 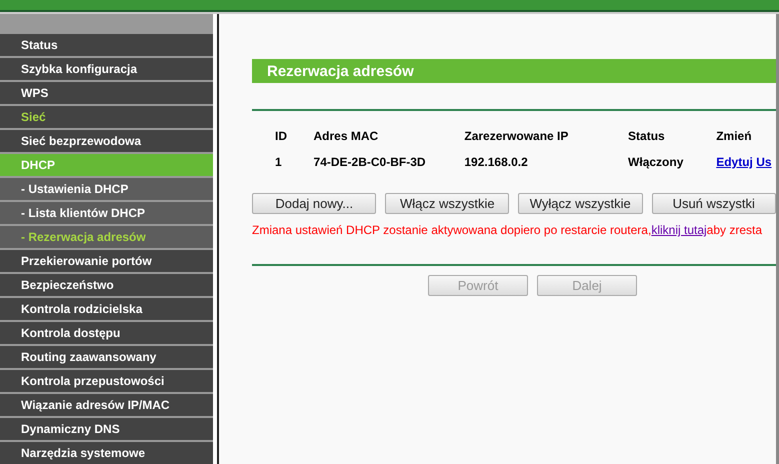 I want to click on submenu-item: - Rezerwacja adresów, so click(x=106, y=238).